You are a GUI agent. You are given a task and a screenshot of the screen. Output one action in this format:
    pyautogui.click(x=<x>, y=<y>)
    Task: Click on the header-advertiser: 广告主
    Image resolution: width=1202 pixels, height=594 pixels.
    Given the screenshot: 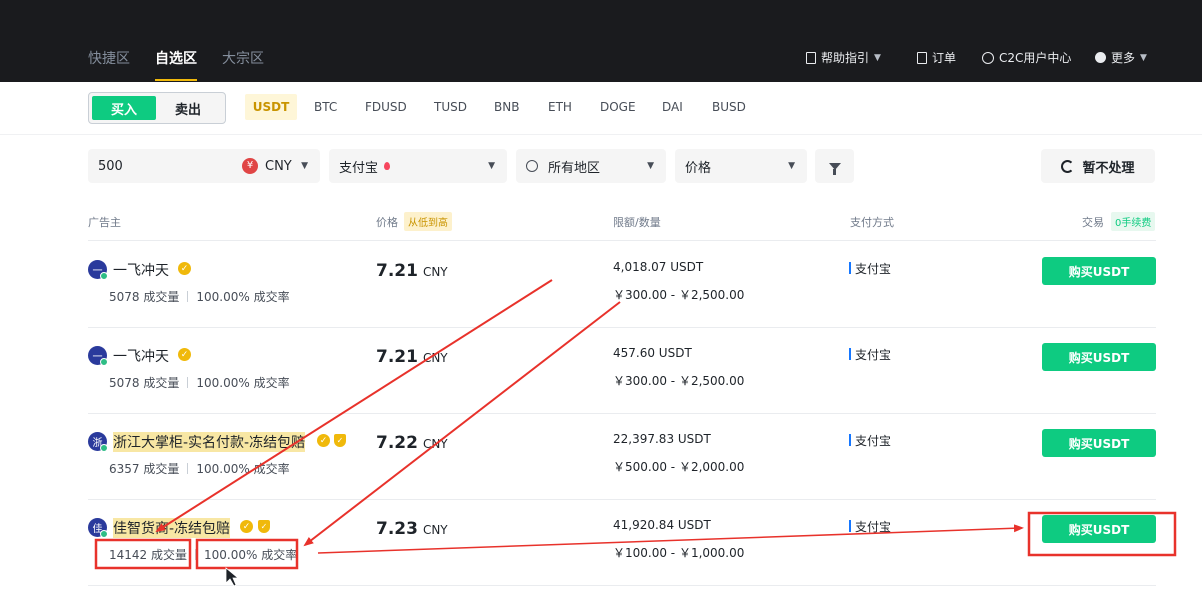 What is the action you would take?
    pyautogui.click(x=104, y=222)
    